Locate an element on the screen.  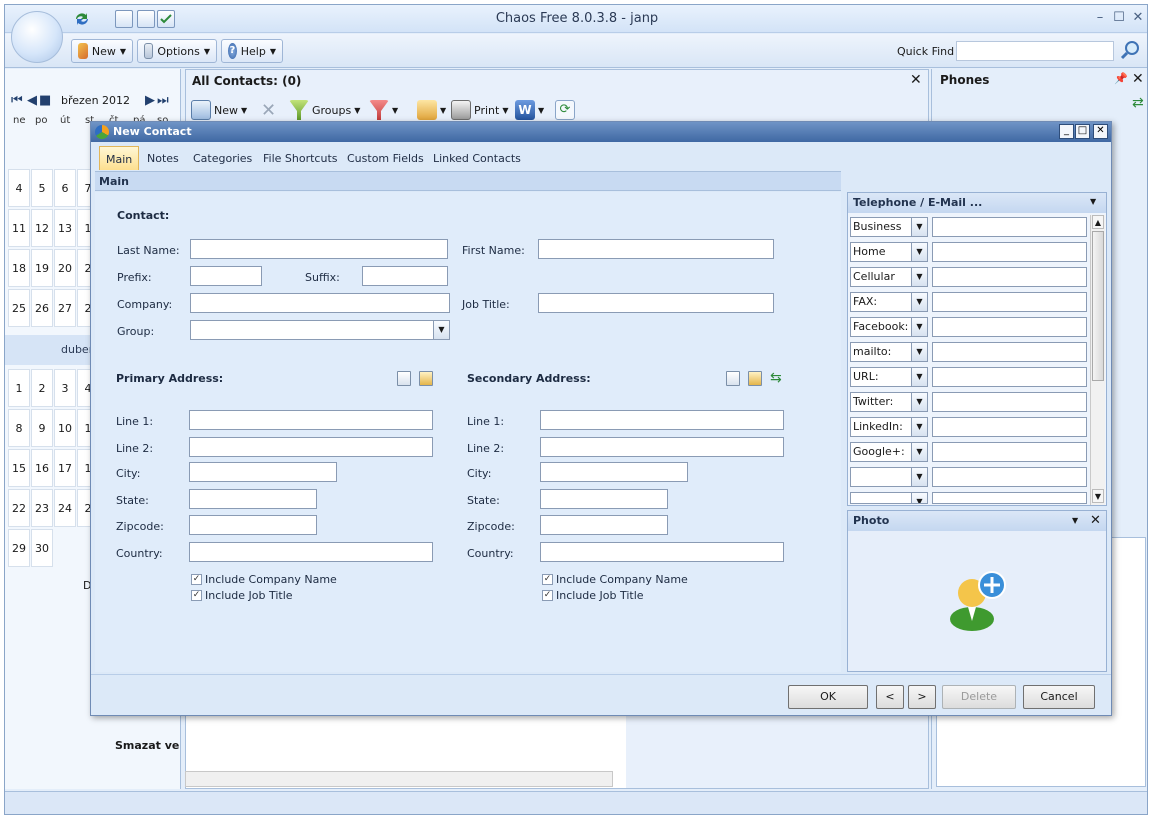
secondary-line1-field is located at coordinates (662, 420).